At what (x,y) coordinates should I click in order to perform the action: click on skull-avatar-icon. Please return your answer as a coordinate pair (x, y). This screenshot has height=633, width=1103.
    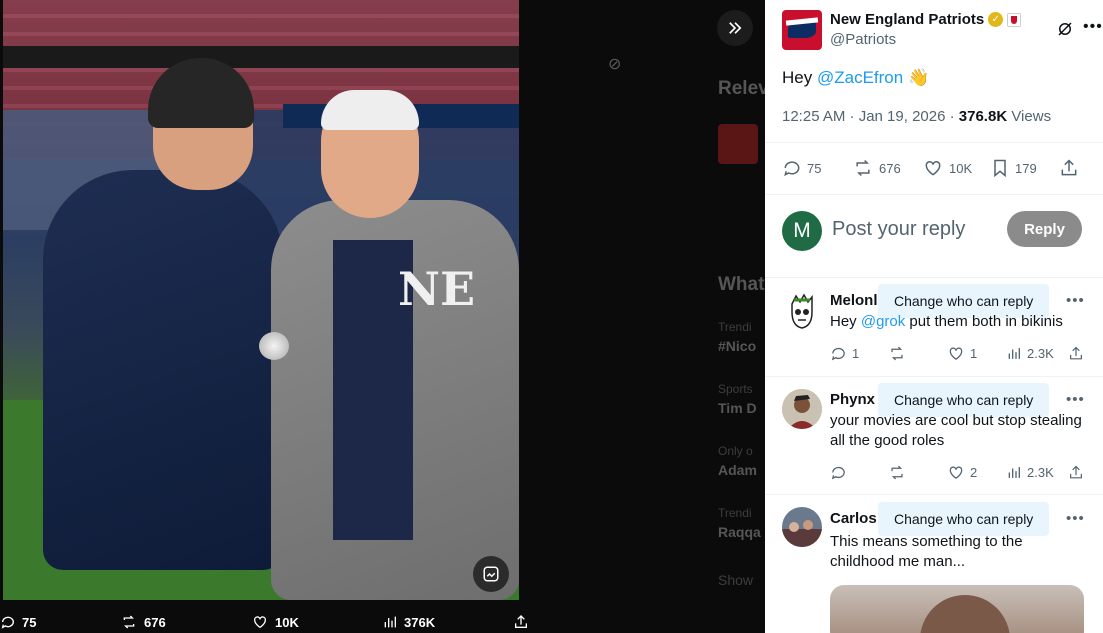
    Looking at the image, I should click on (802, 311).